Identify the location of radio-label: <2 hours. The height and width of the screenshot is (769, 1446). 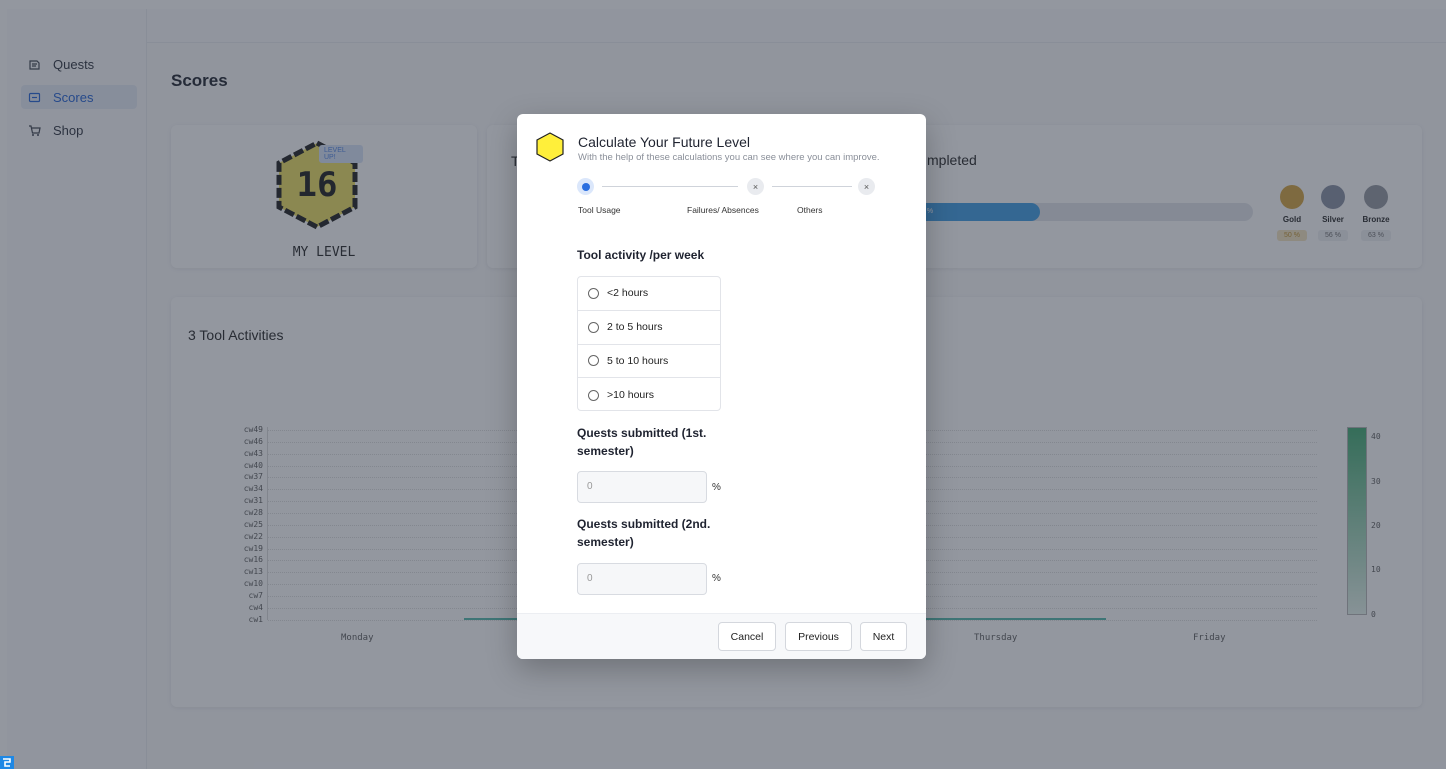
(628, 293).